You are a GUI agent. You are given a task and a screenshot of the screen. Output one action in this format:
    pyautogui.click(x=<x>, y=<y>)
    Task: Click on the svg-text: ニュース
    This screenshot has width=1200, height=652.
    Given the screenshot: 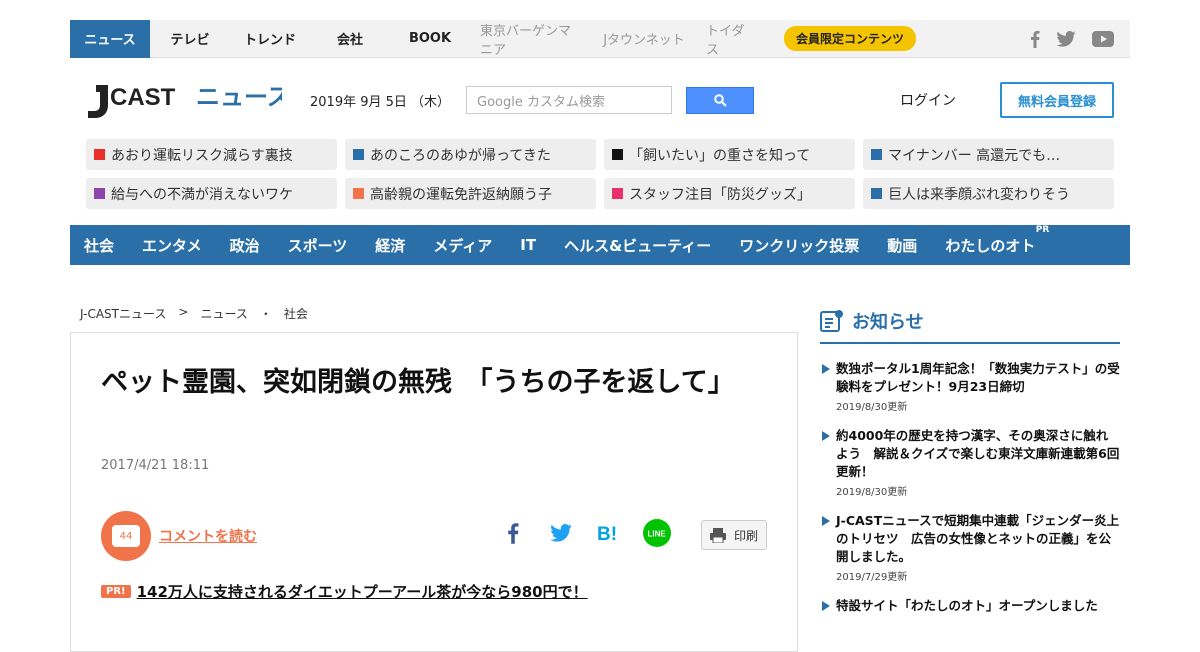 What is the action you would take?
    pyautogui.click(x=239, y=97)
    